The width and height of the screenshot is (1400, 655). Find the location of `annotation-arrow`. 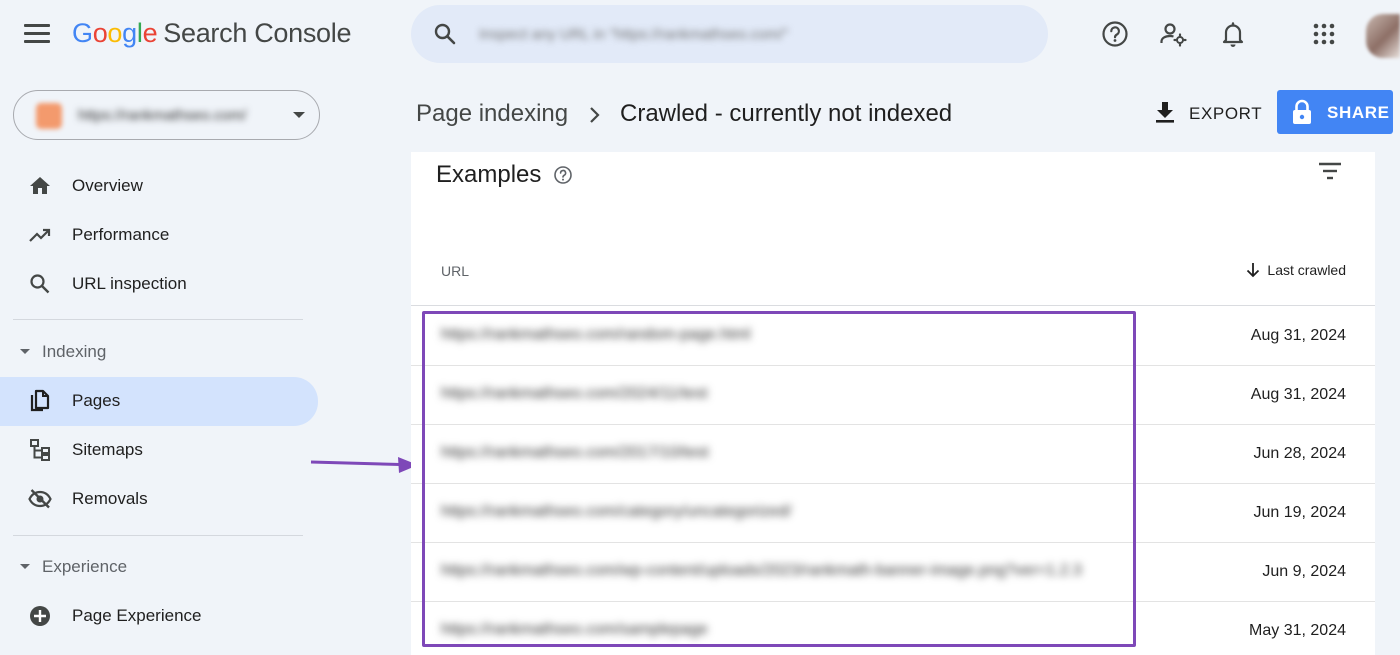

annotation-arrow is located at coordinates (364, 465).